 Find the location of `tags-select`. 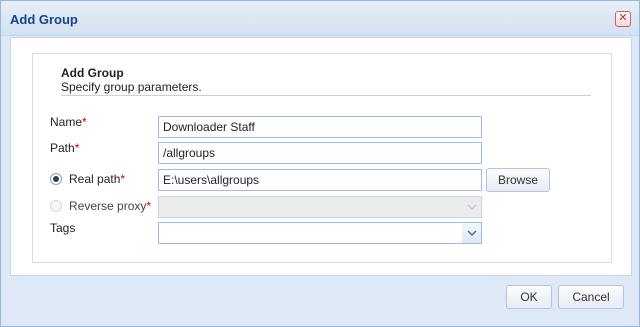

tags-select is located at coordinates (320, 233).